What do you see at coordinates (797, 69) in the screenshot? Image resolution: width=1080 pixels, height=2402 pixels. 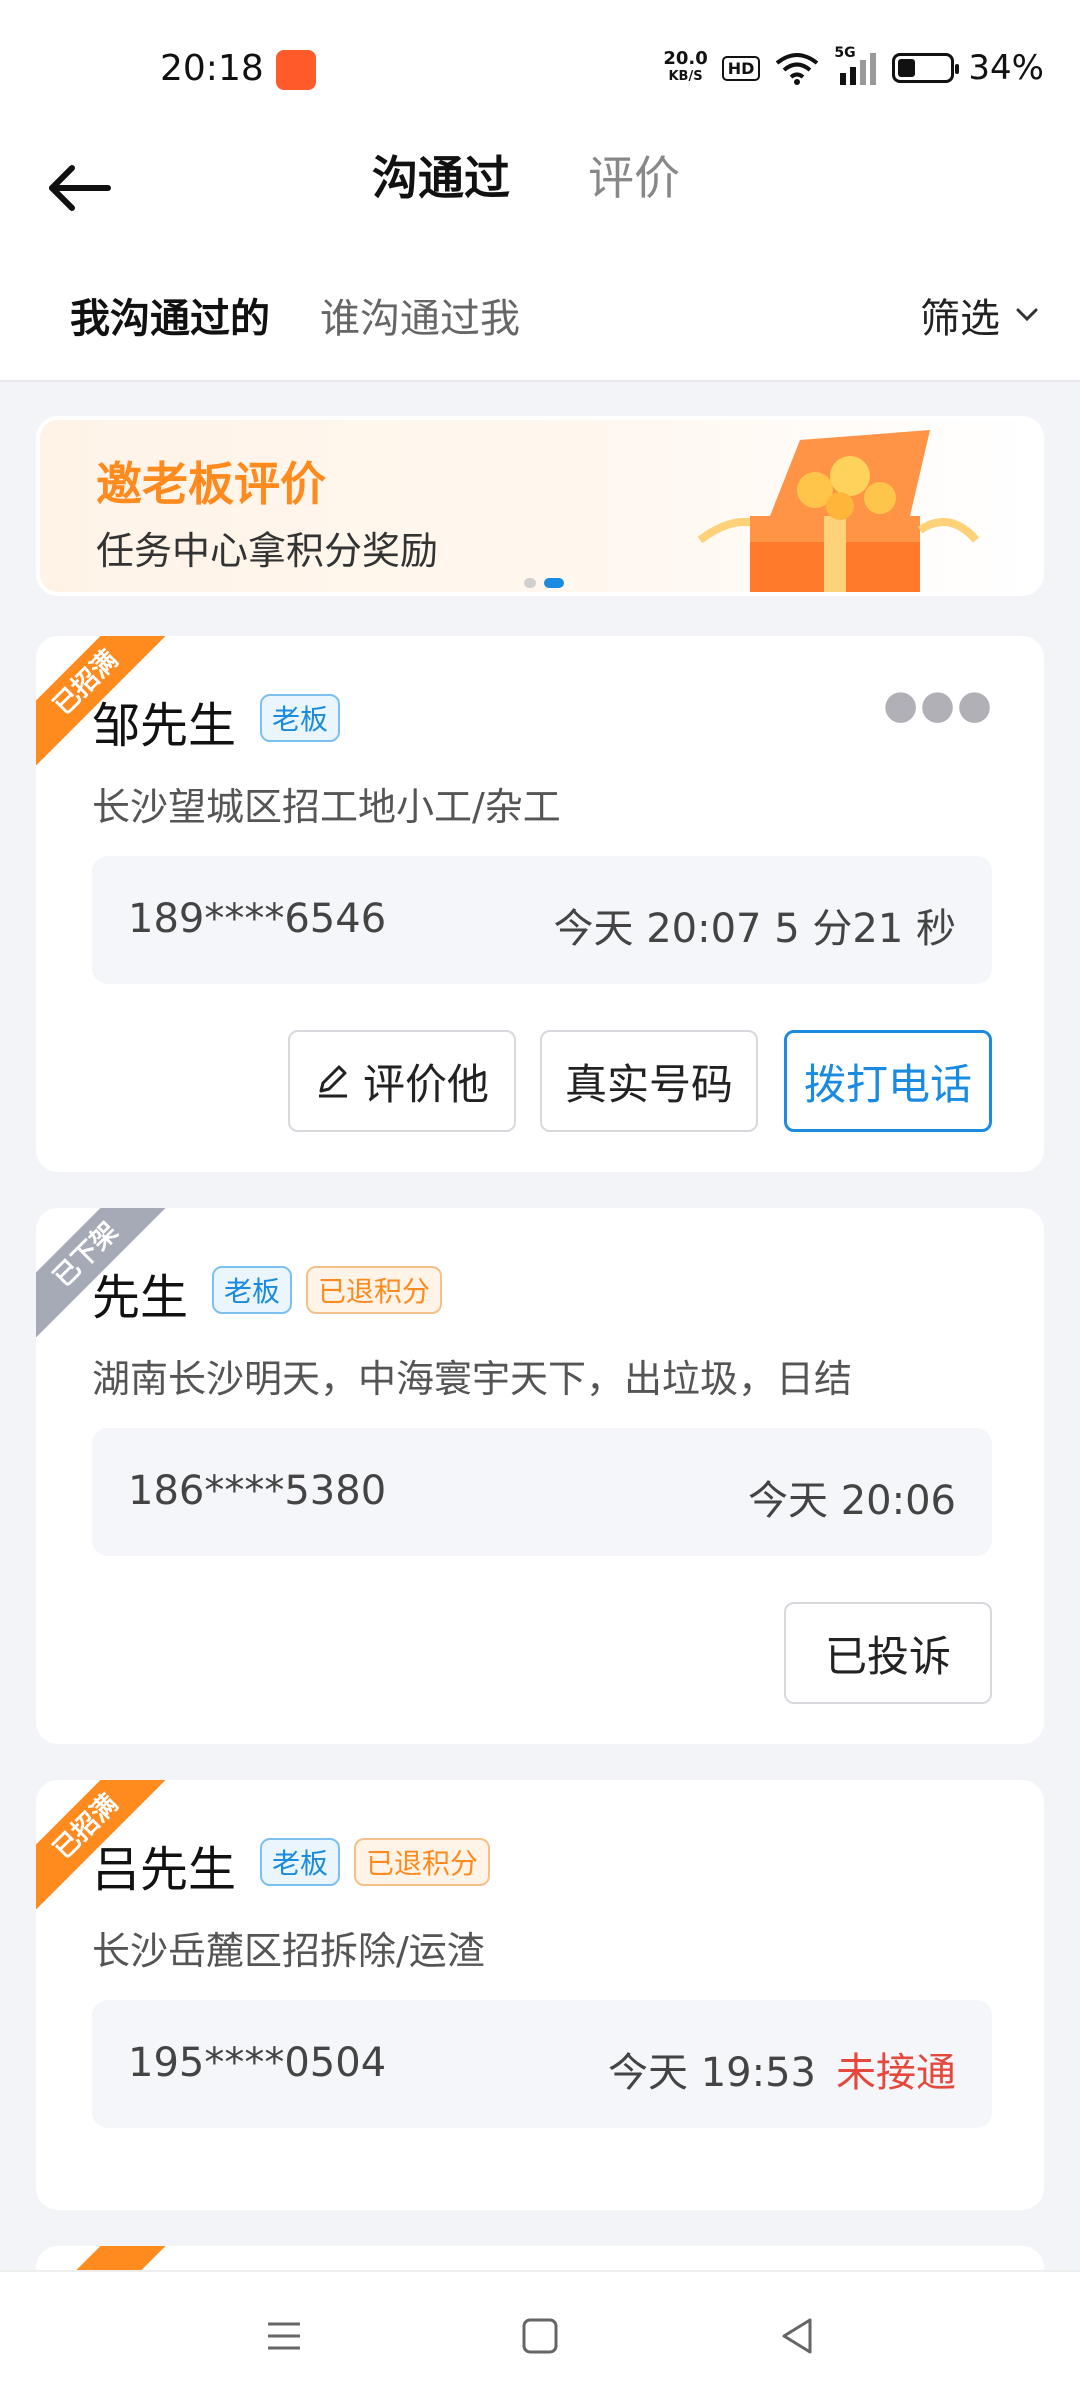 I see `wifi-icon` at bounding box center [797, 69].